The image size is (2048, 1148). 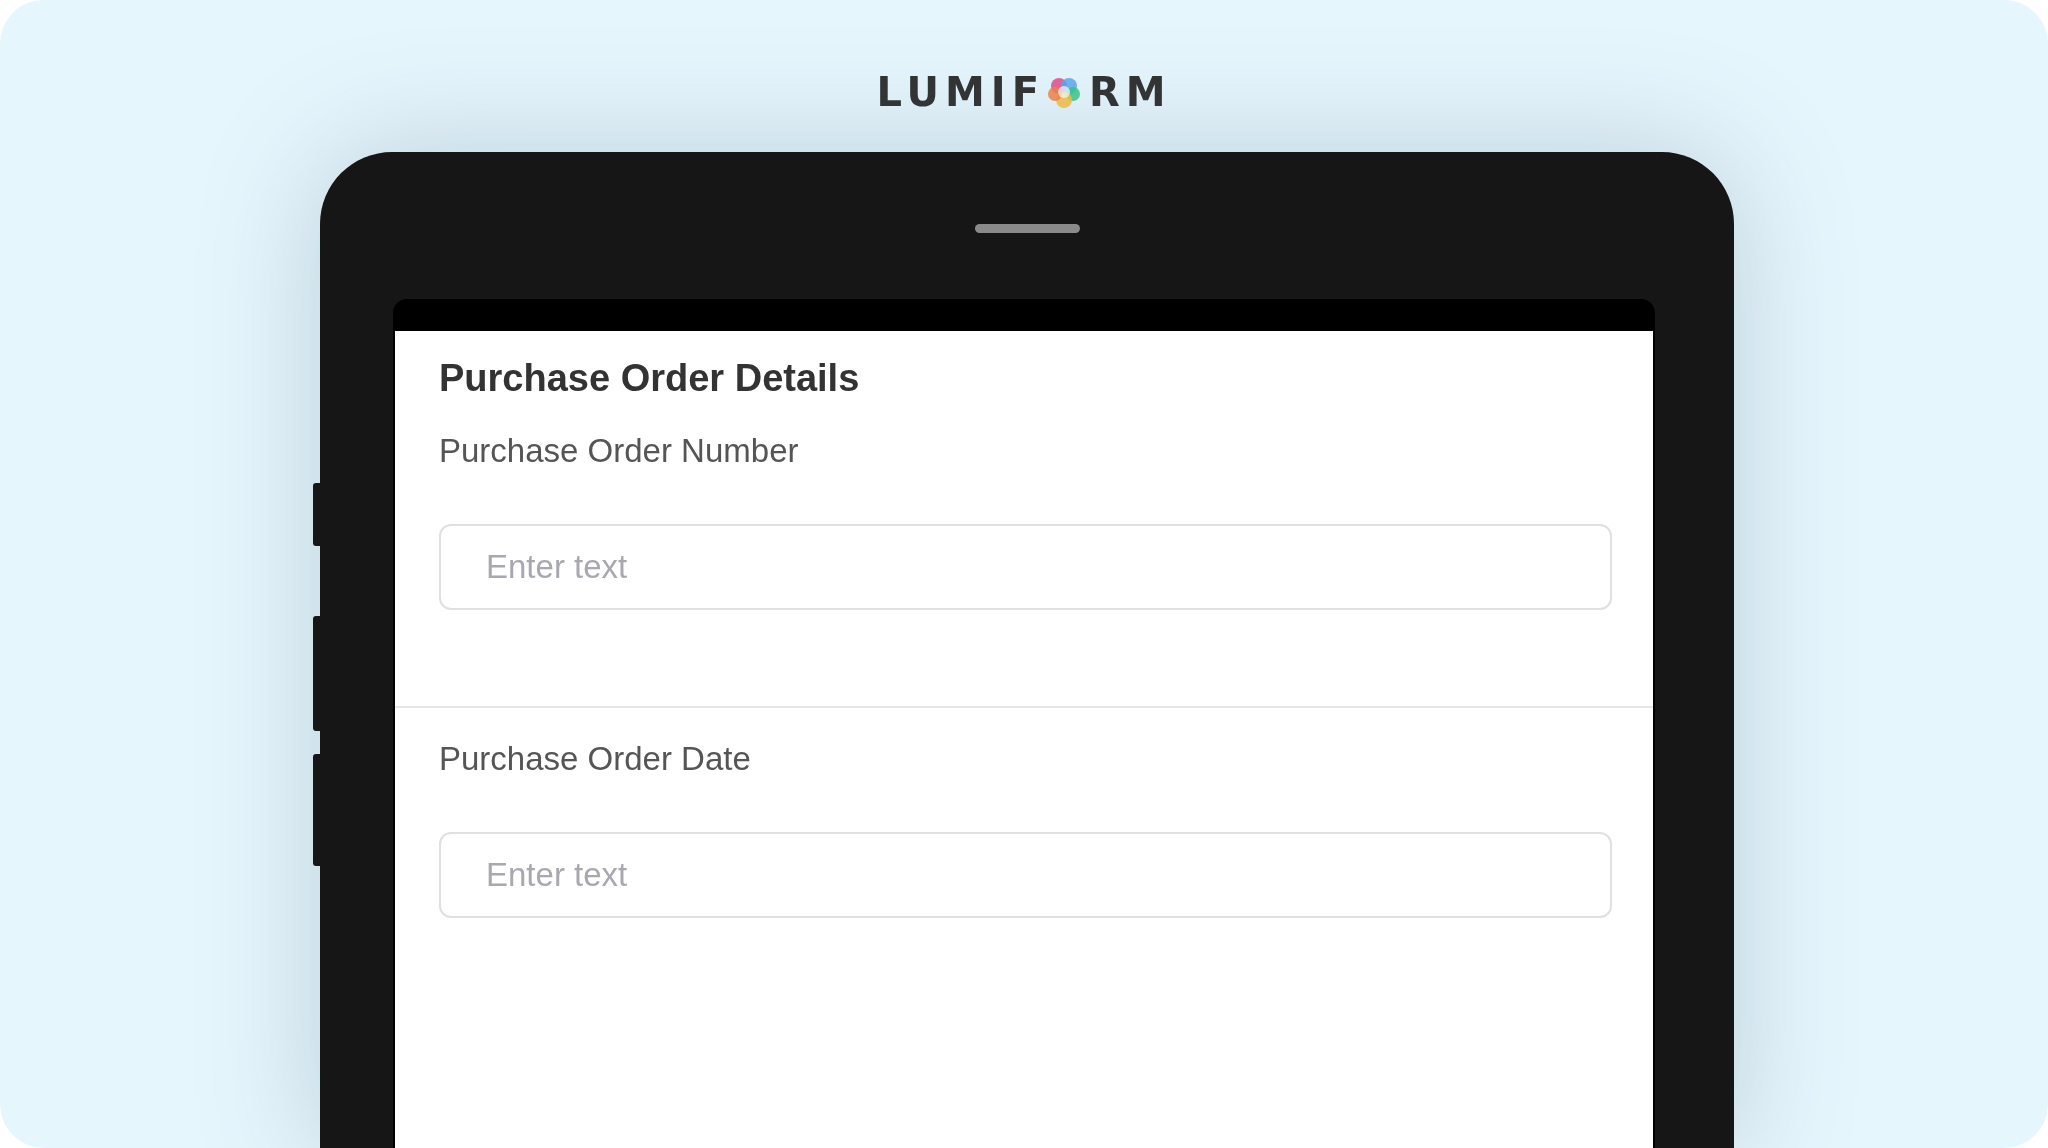 What do you see at coordinates (650, 378) in the screenshot?
I see `form-title: Purchase Order Details` at bounding box center [650, 378].